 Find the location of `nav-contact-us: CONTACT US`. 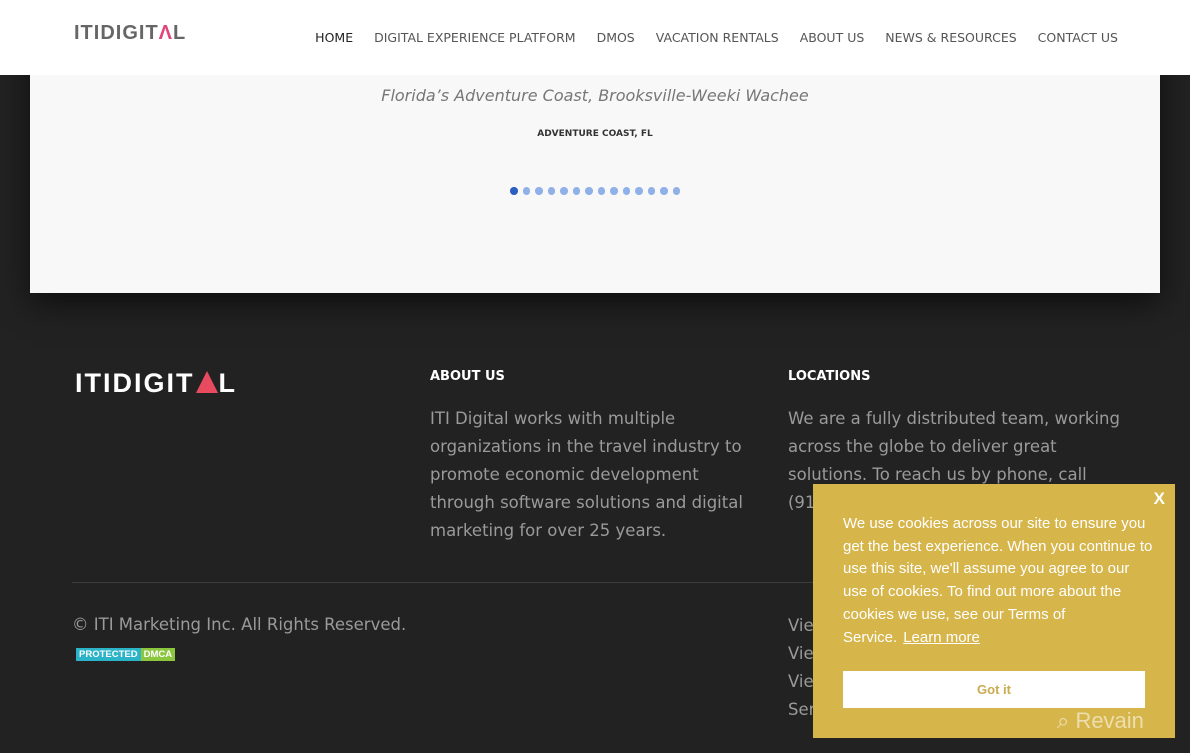

nav-contact-us: CONTACT US is located at coordinates (1078, 37).